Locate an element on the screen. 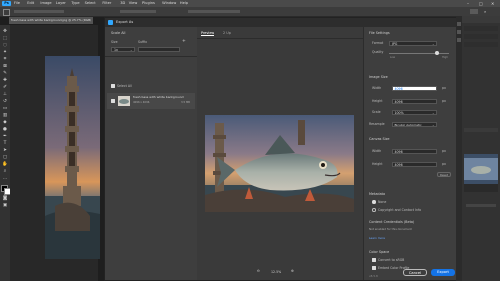 The width and height of the screenshot is (500, 281). screen-mode-icon: ▣ is located at coordinates (5, 205).